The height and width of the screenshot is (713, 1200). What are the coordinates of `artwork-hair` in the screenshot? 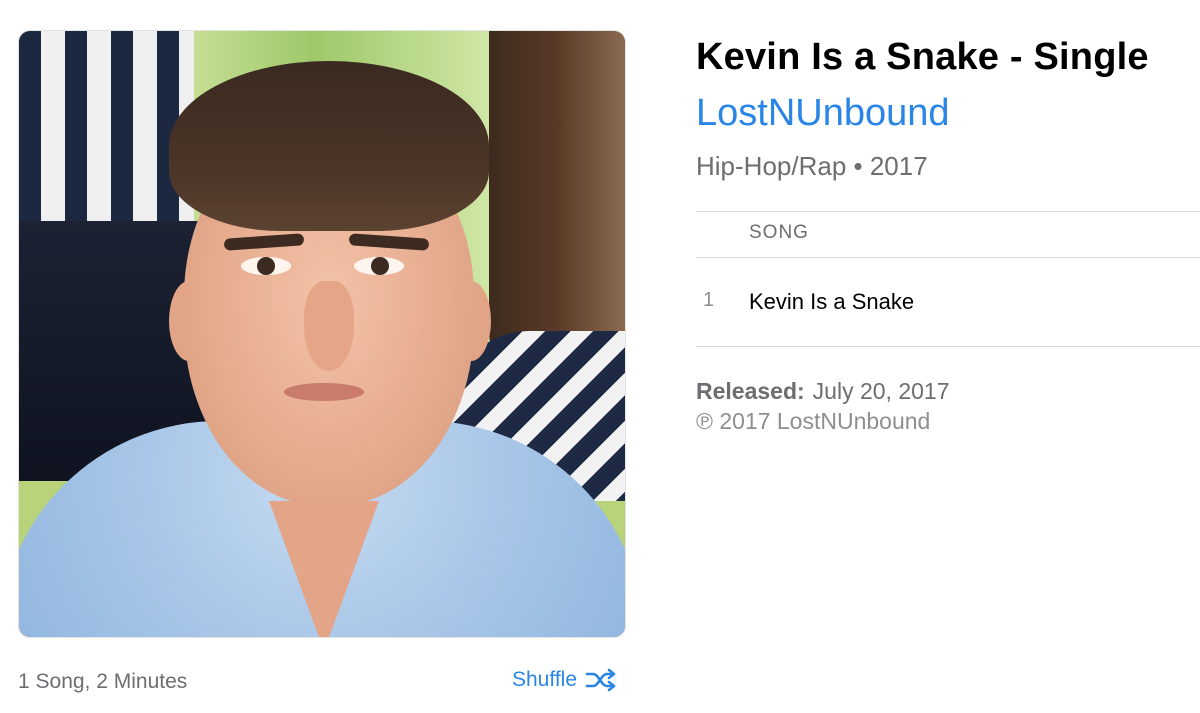 It's located at (329, 146).